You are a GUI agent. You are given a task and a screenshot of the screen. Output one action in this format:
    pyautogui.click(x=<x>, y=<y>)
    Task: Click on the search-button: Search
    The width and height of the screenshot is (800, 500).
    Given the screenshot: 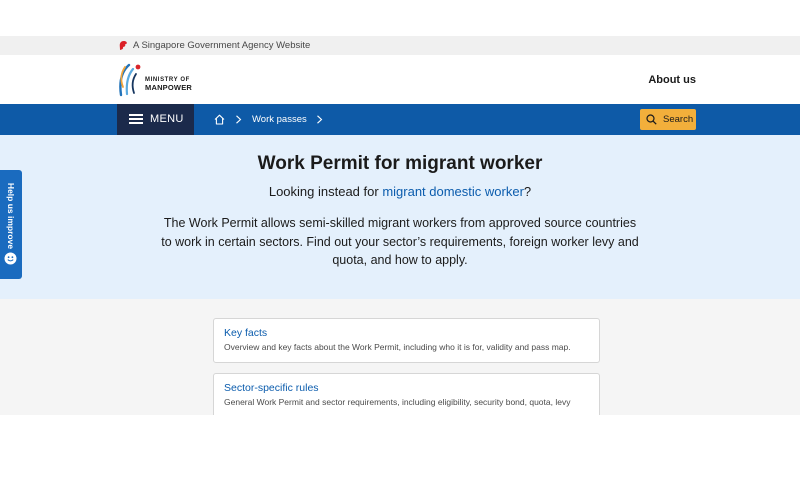 What is the action you would take?
    pyautogui.click(x=668, y=119)
    